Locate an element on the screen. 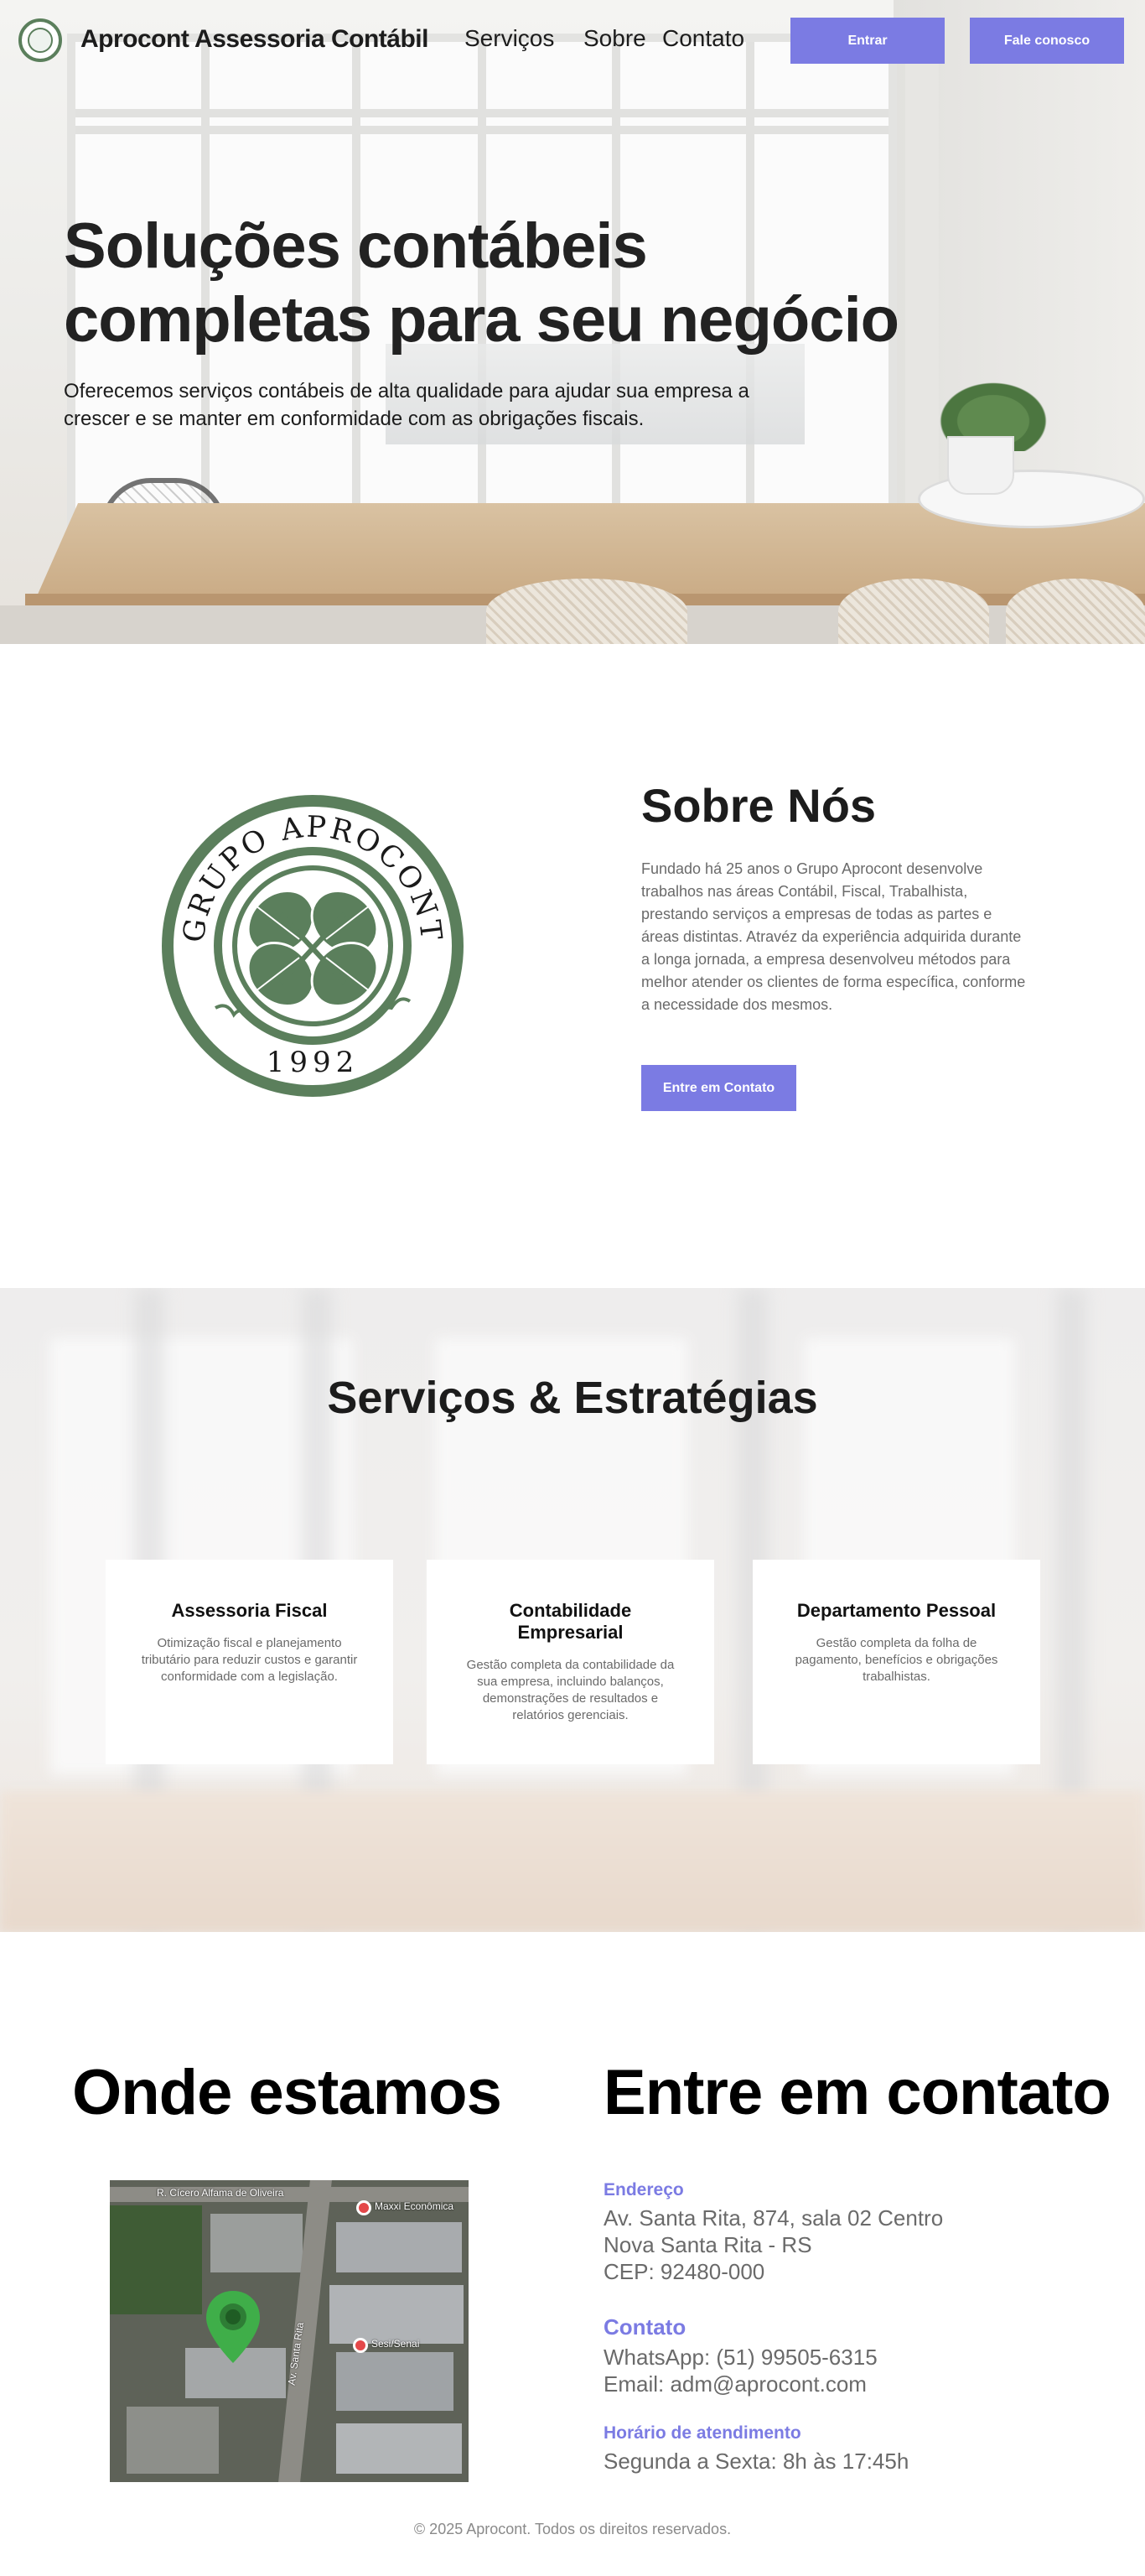 This screenshot has height=2576, width=1145. services-background is located at coordinates (572, 1861).